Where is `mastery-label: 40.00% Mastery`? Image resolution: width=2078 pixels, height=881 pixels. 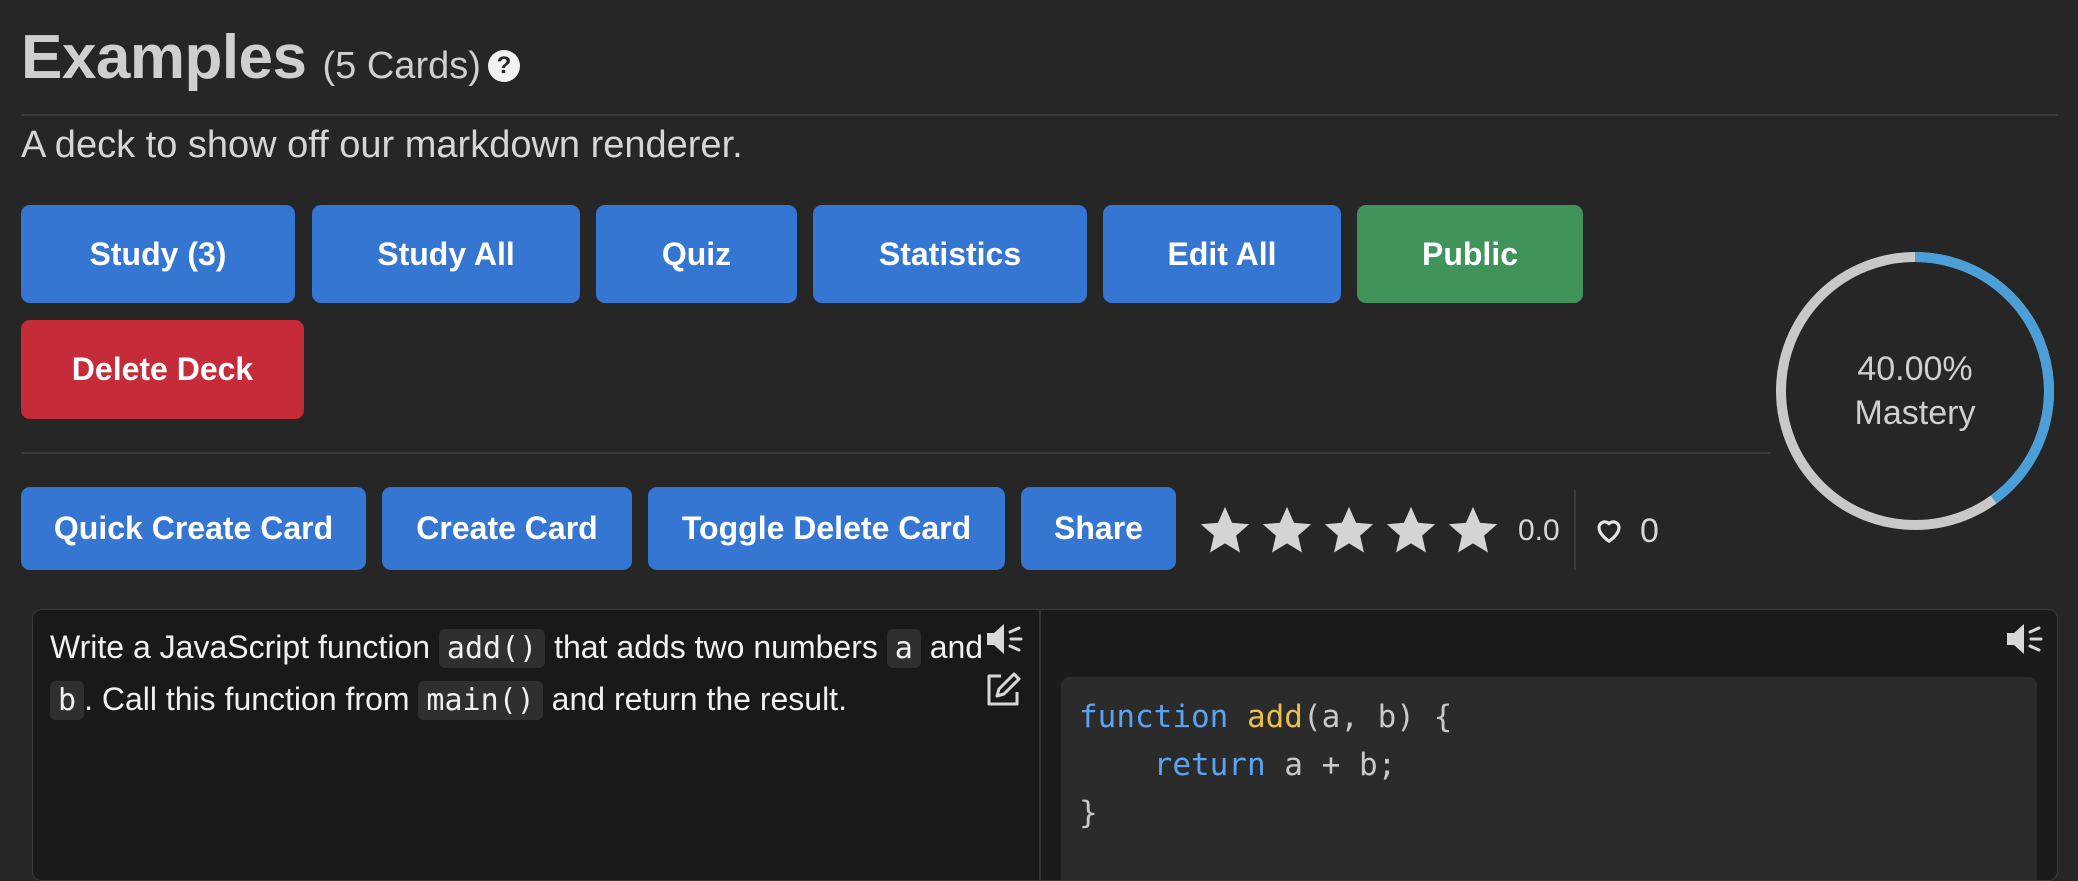 mastery-label: 40.00% Mastery is located at coordinates (1915, 391).